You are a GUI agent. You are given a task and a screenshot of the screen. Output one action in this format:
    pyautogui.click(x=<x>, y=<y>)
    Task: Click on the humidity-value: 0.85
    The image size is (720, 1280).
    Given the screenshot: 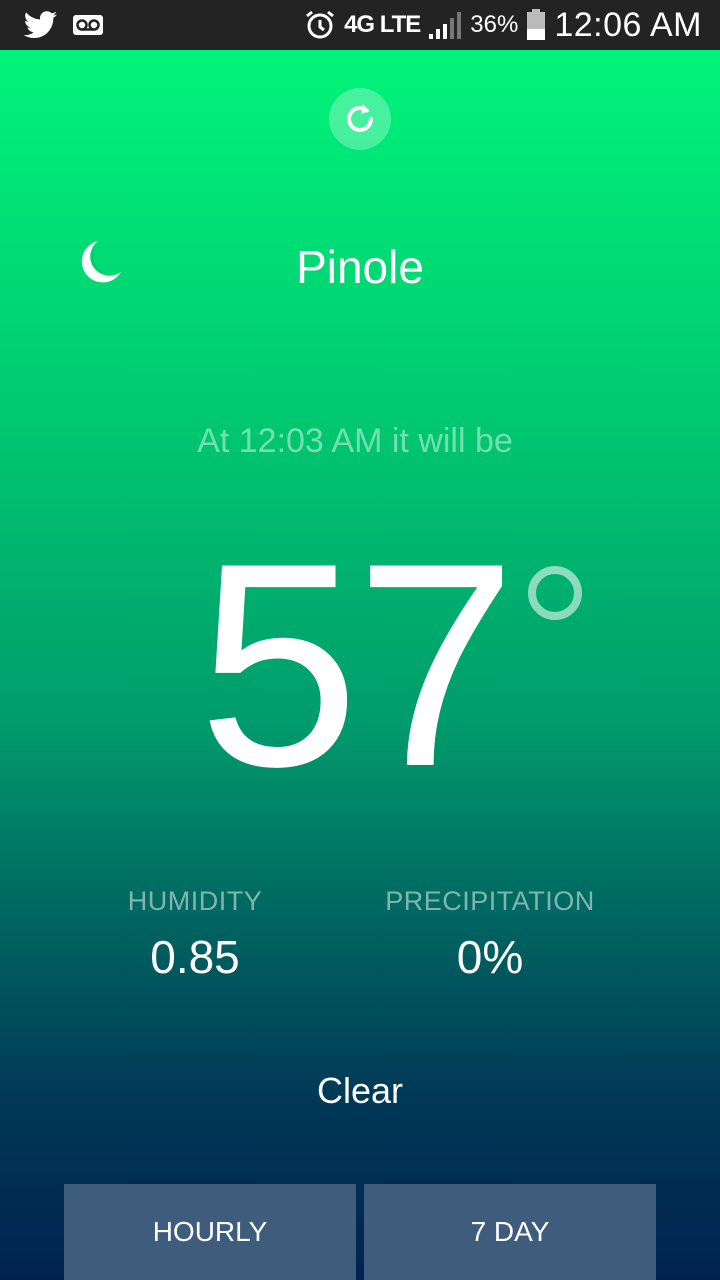 What is the action you would take?
    pyautogui.click(x=195, y=957)
    